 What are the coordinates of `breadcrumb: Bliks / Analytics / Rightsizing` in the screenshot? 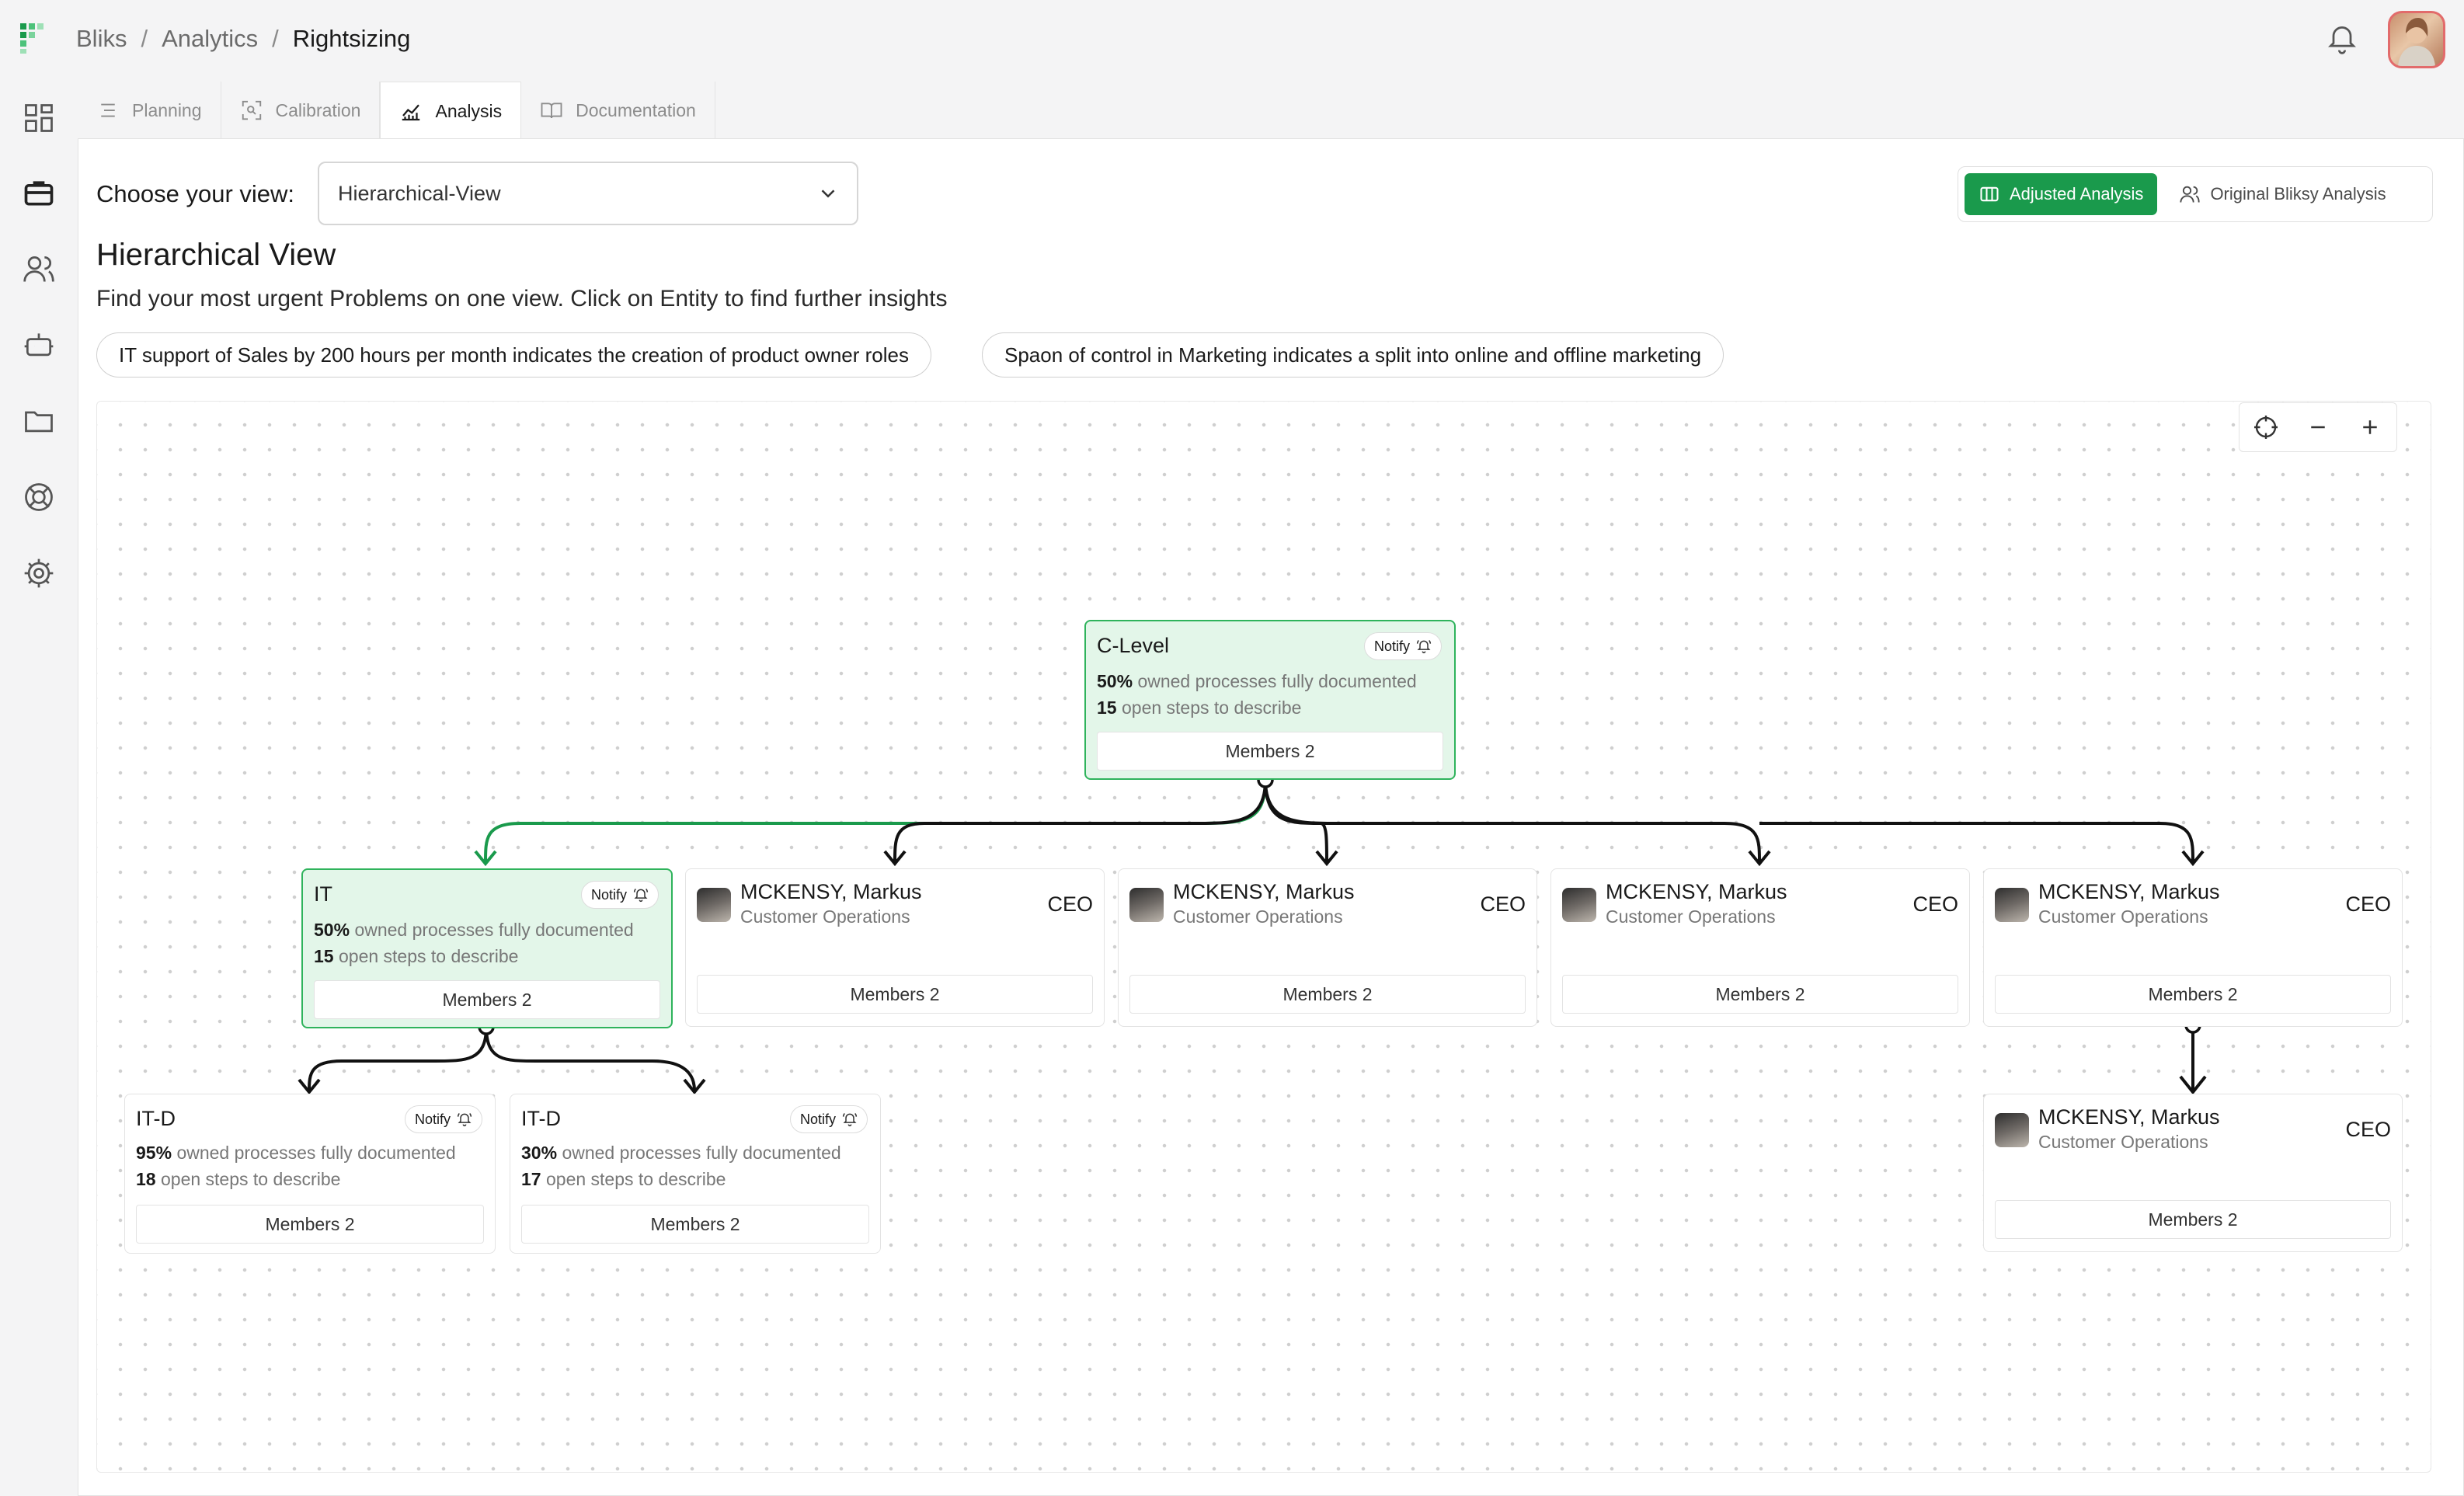 It's located at (243, 39).